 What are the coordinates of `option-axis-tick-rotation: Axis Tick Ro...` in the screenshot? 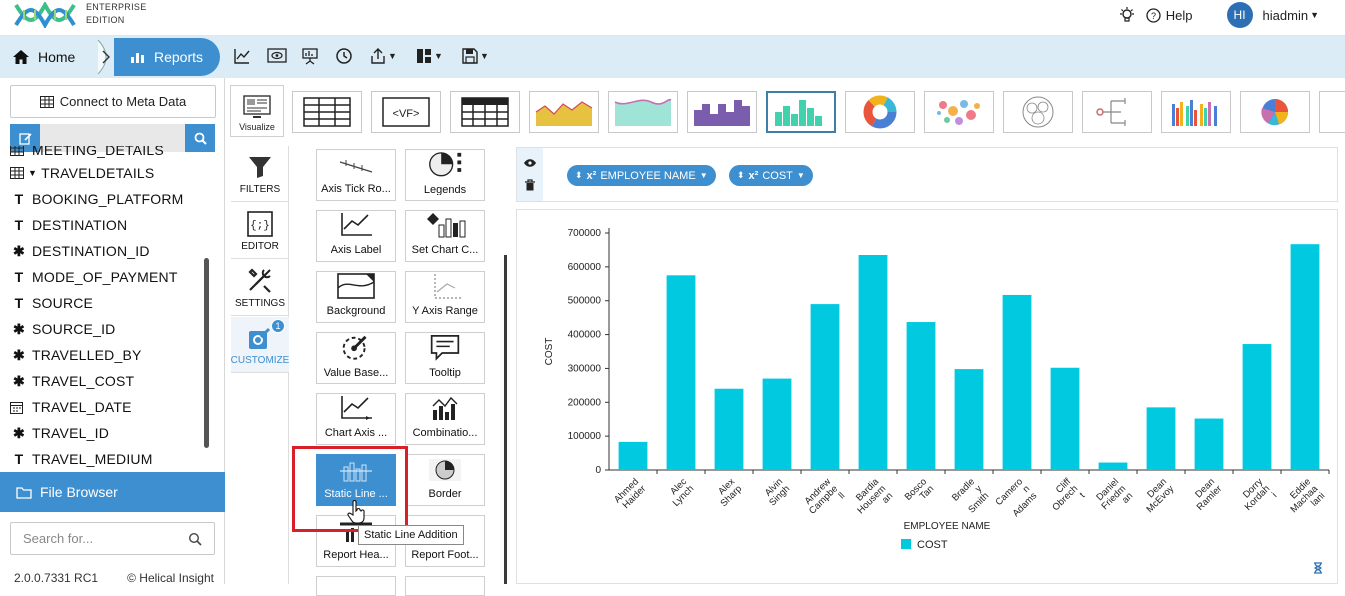 It's located at (356, 175).